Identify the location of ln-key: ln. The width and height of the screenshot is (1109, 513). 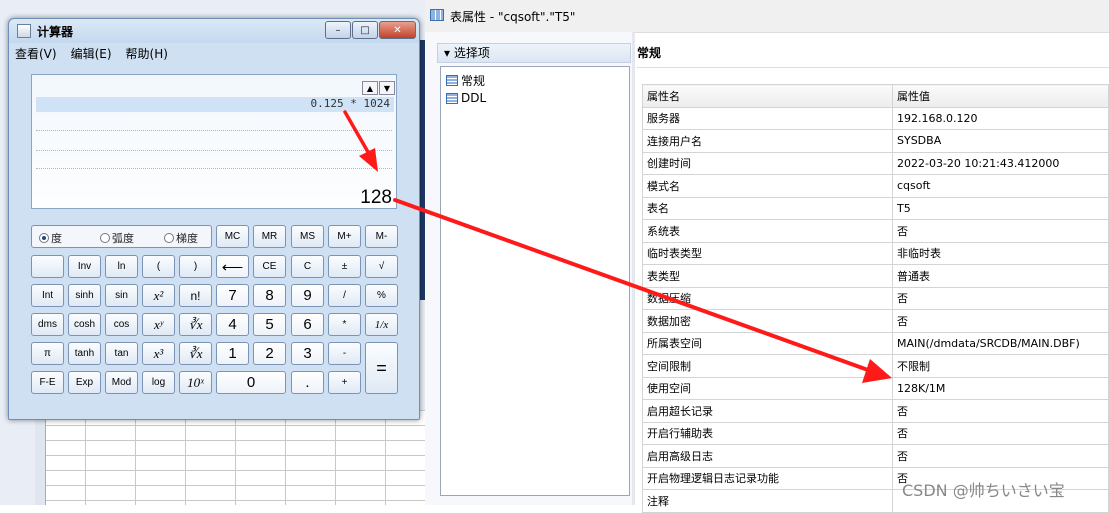
(121, 266).